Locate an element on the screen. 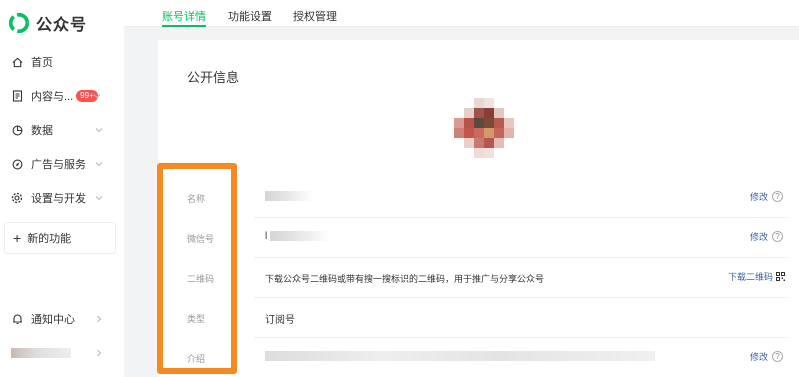 The height and width of the screenshot is (377, 799). sidebar-item-account is located at coordinates (60, 353).